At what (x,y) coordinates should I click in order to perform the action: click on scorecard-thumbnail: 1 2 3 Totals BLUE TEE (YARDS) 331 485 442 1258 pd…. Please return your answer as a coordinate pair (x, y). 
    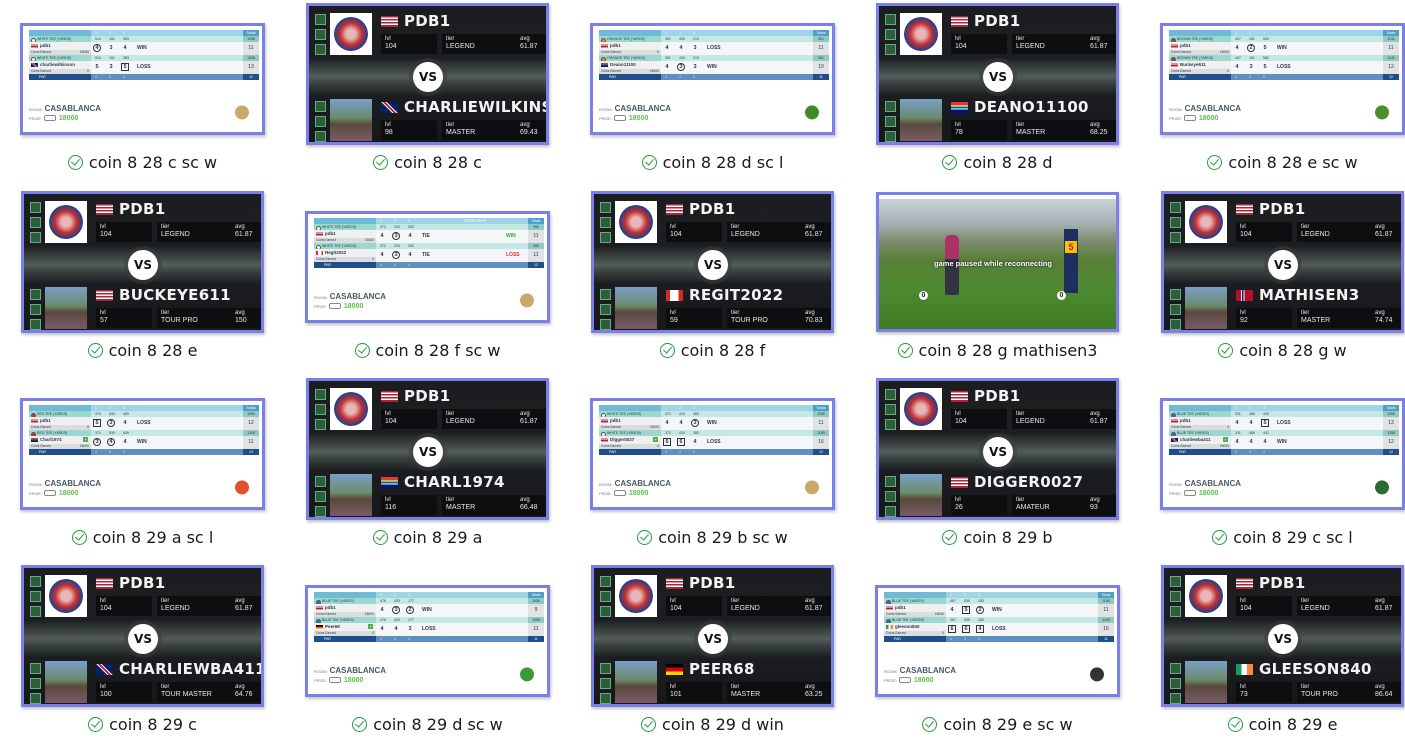
    Looking at the image, I should click on (1282, 454).